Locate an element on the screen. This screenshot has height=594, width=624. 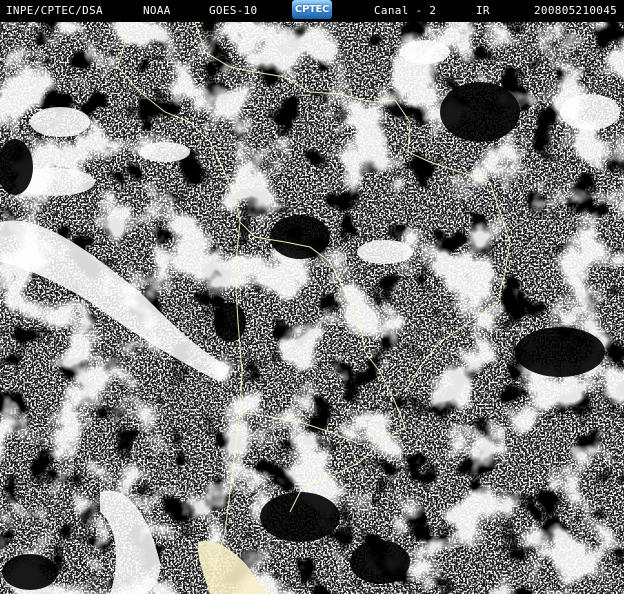
cptec-logo: CPTEC is located at coordinates (312, 9).